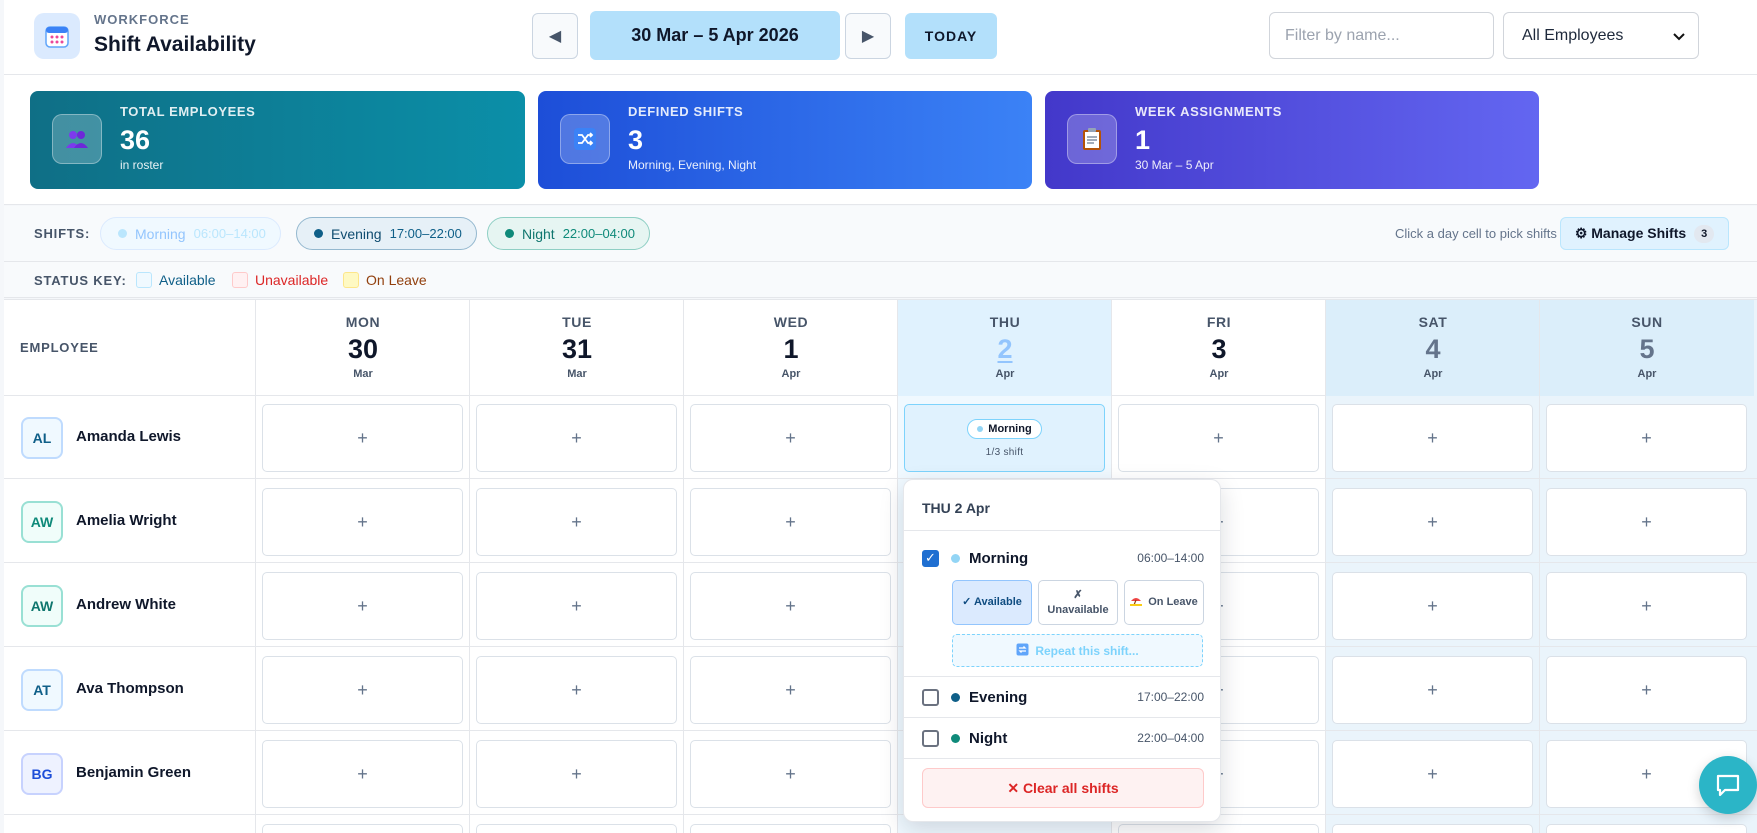 The image size is (1757, 833). What do you see at coordinates (1174, 165) in the screenshot?
I see `stat-sub: 30 Mar – 5 Apr` at bounding box center [1174, 165].